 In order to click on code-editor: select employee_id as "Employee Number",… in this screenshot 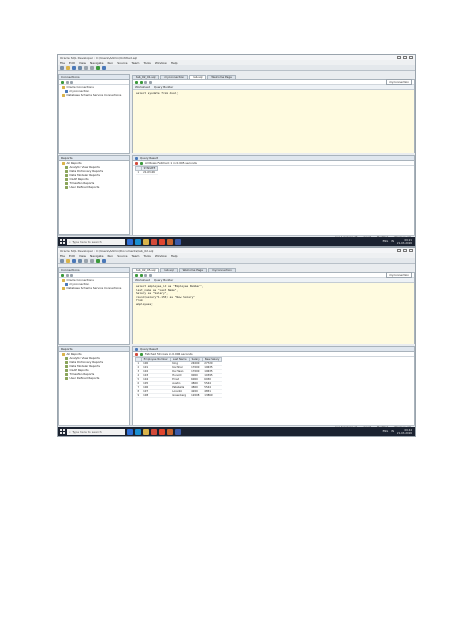, I will do `click(273, 313)`.